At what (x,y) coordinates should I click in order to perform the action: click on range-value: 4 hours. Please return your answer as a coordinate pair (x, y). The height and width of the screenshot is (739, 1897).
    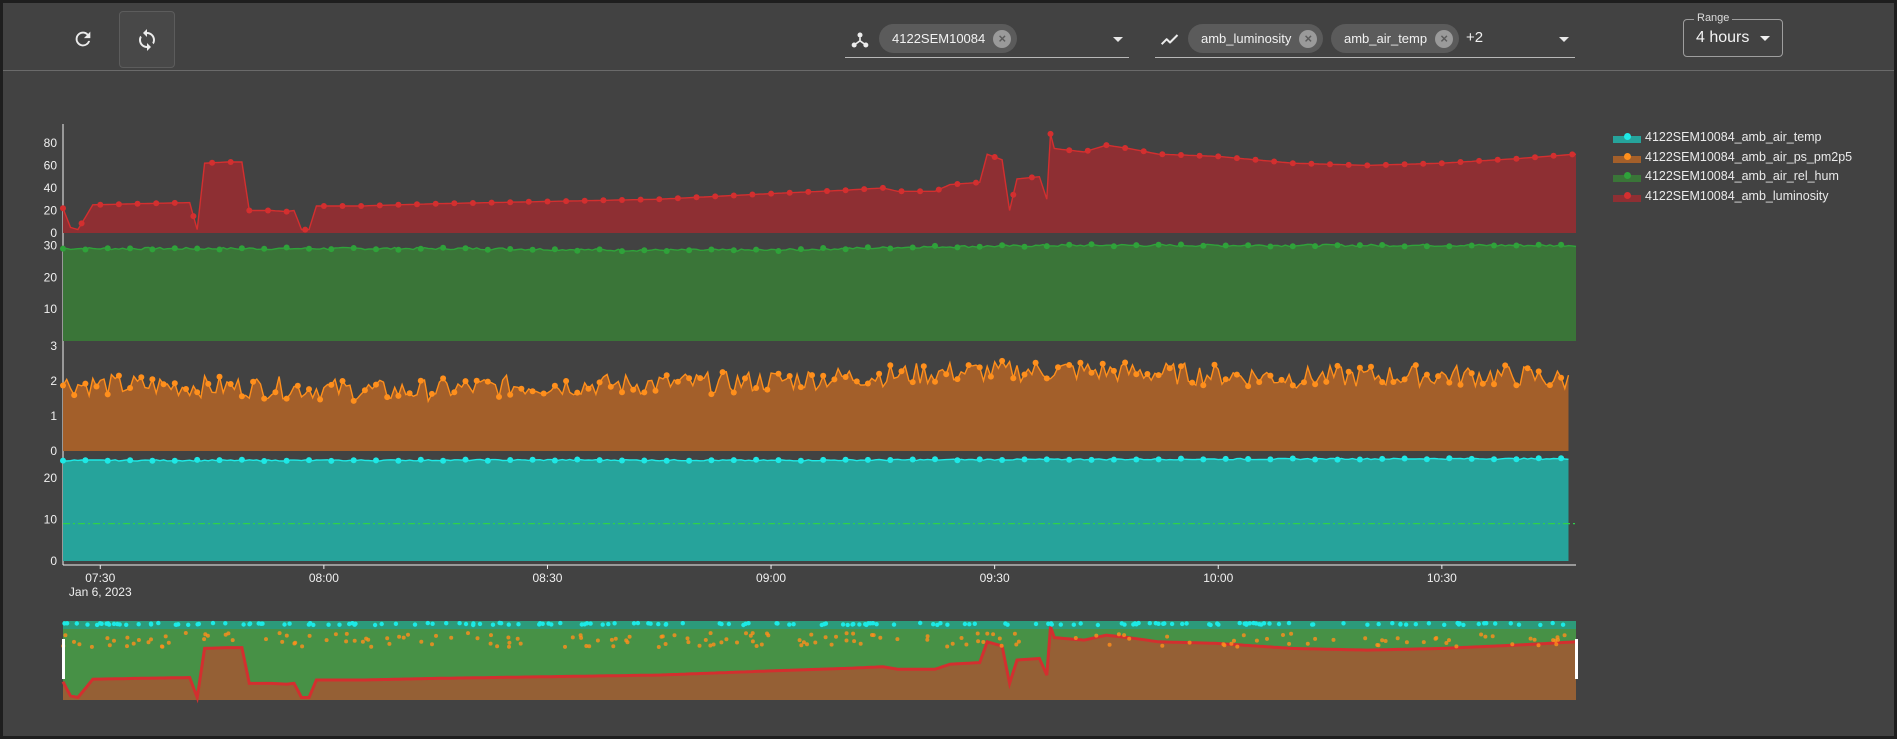
    Looking at the image, I should click on (1723, 37).